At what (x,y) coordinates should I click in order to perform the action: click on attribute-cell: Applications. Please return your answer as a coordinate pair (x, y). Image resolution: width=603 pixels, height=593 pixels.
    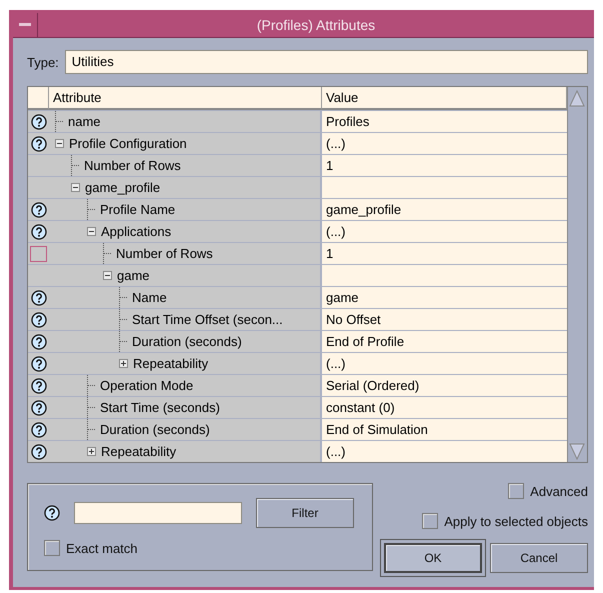
    Looking at the image, I should click on (184, 231).